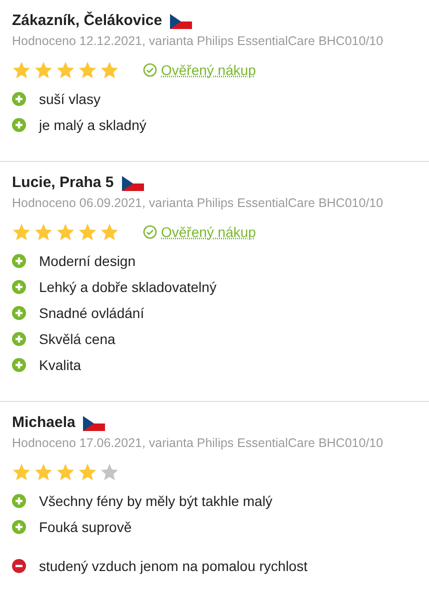 Image resolution: width=429 pixels, height=609 pixels. I want to click on pro-text: Skvělá cena, so click(77, 339).